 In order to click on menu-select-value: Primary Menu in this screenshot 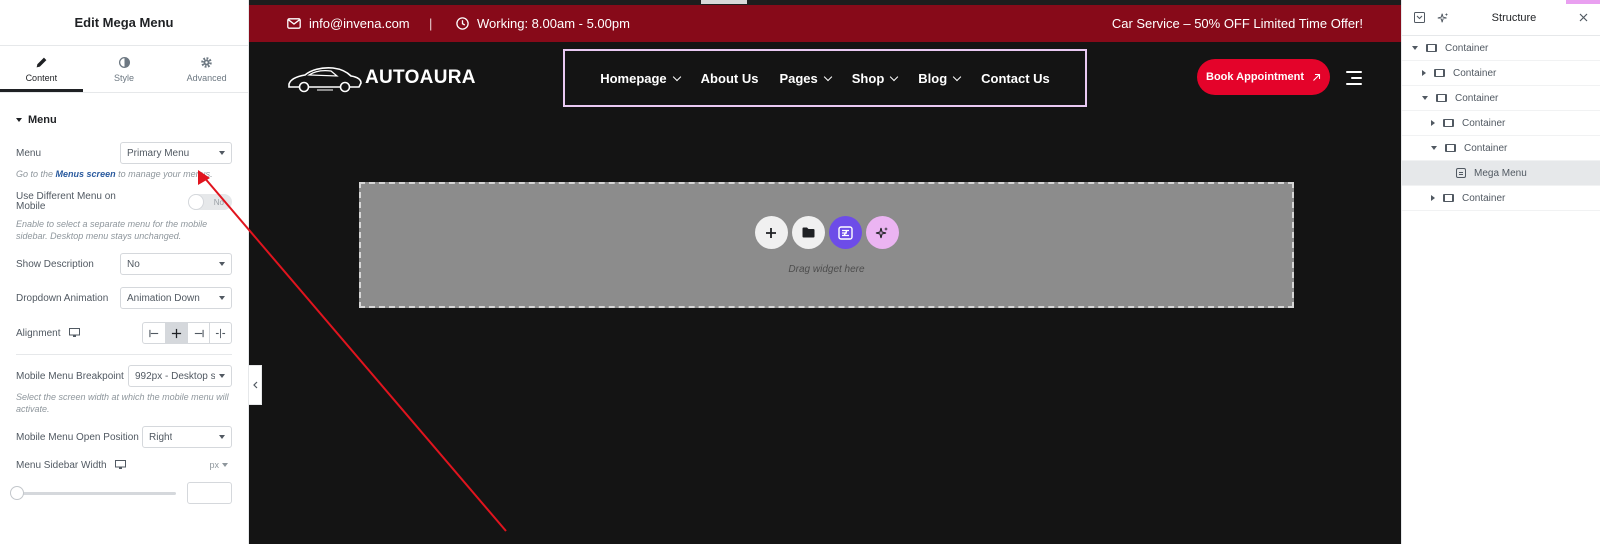, I will do `click(158, 153)`.